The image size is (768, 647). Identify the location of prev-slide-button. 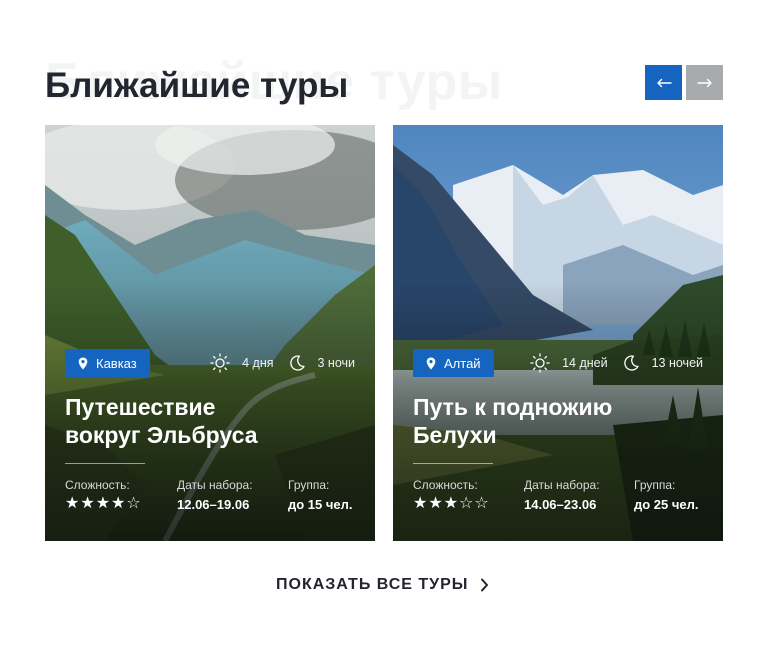
(663, 82).